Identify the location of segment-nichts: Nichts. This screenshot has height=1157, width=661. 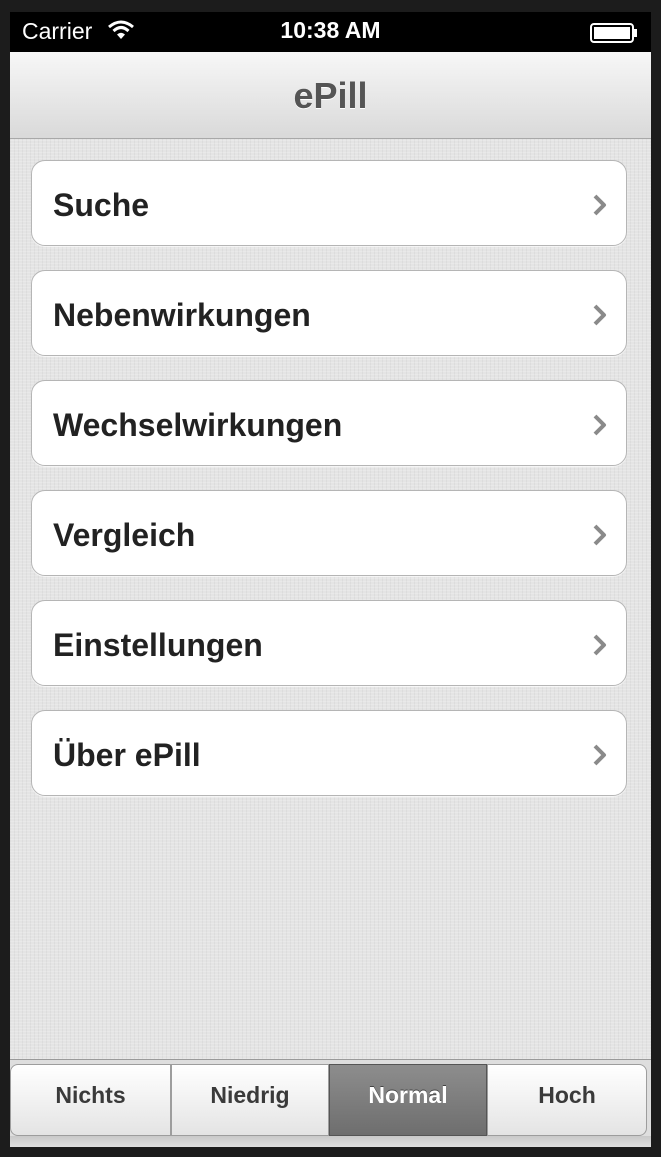
(90, 1100).